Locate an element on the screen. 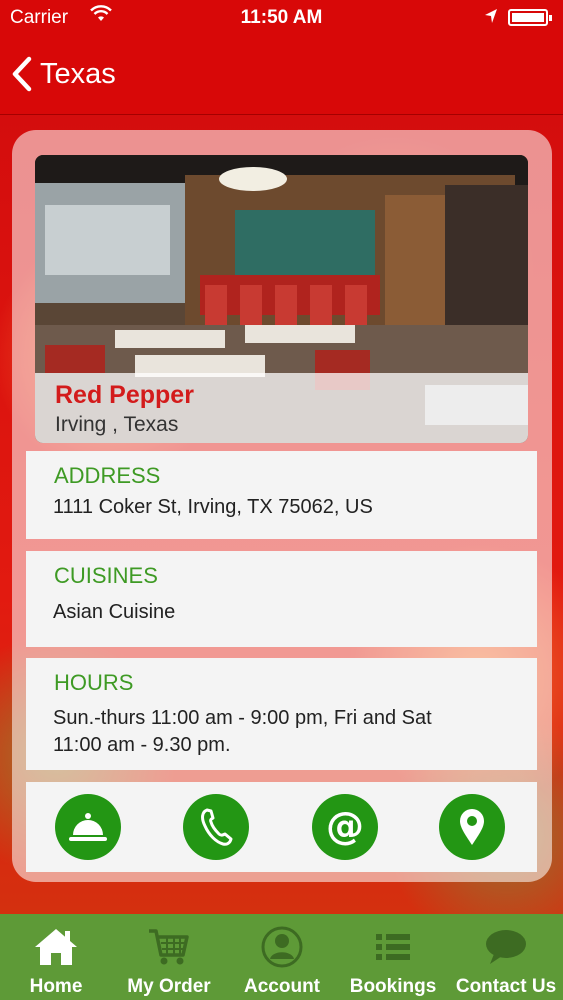  phone-icon is located at coordinates (217, 827).